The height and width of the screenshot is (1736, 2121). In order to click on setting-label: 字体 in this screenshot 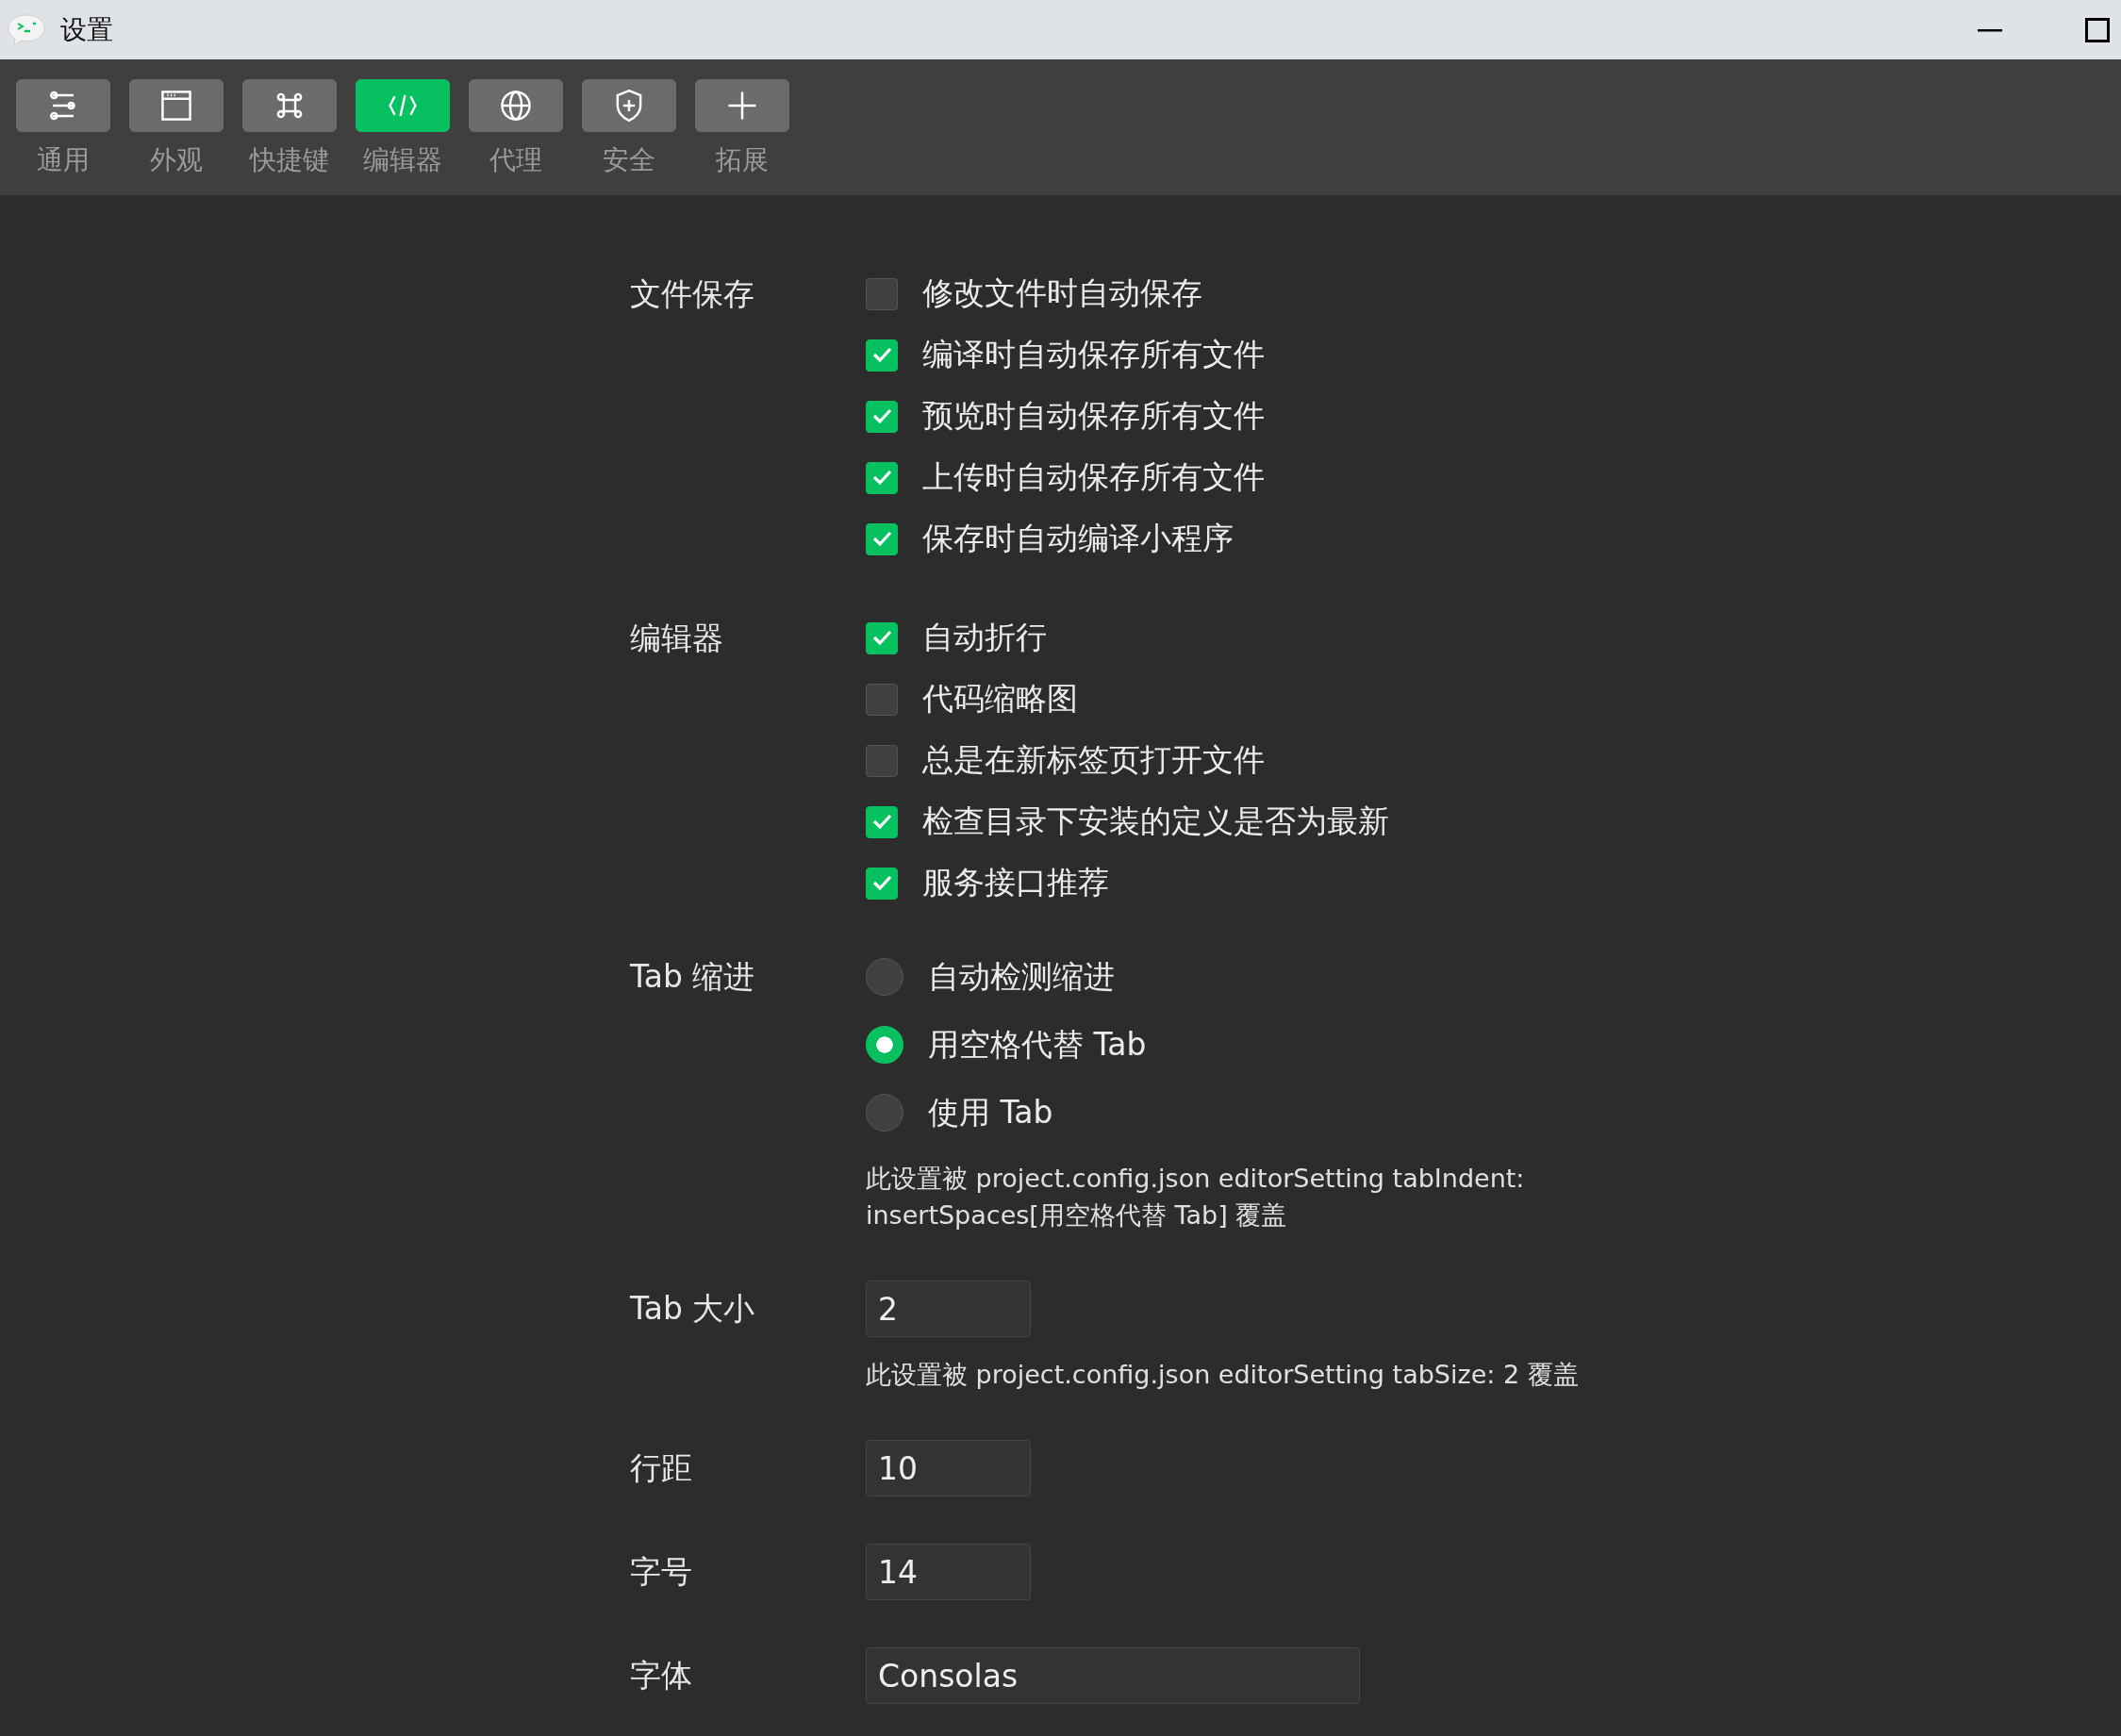, I will do `click(661, 1675)`.